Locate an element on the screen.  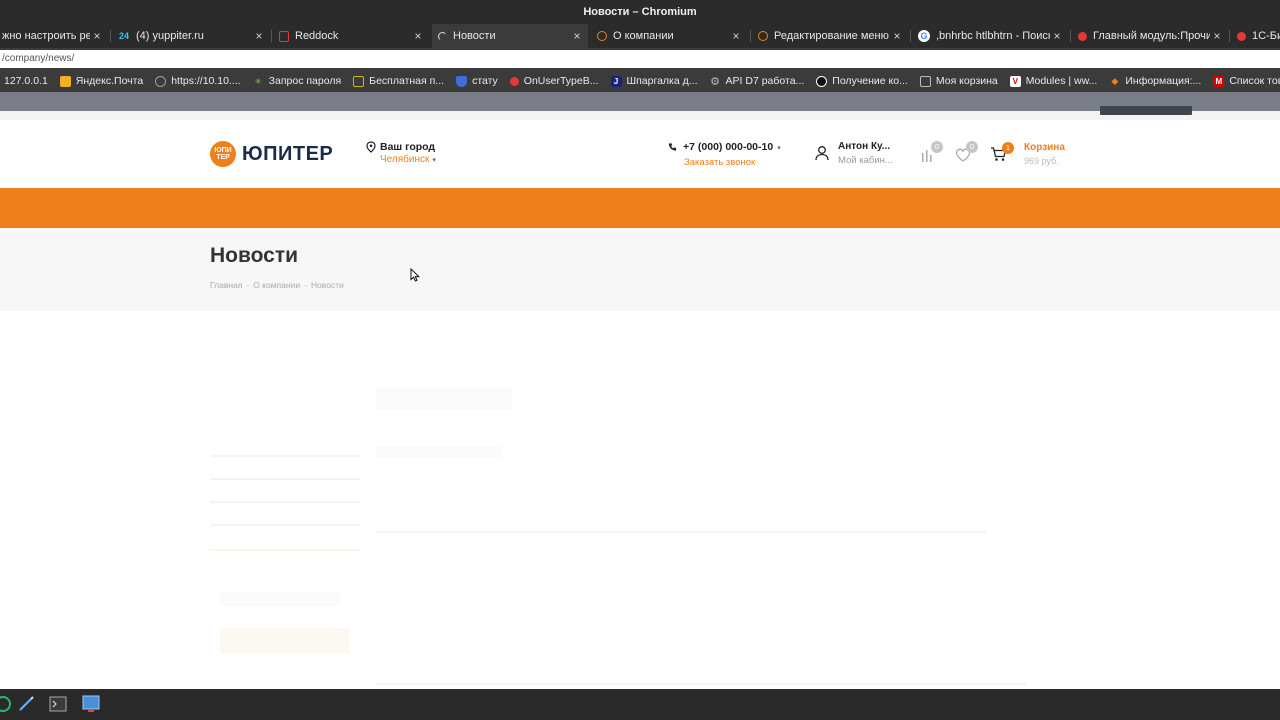
google-icon: G is located at coordinates (924, 36).